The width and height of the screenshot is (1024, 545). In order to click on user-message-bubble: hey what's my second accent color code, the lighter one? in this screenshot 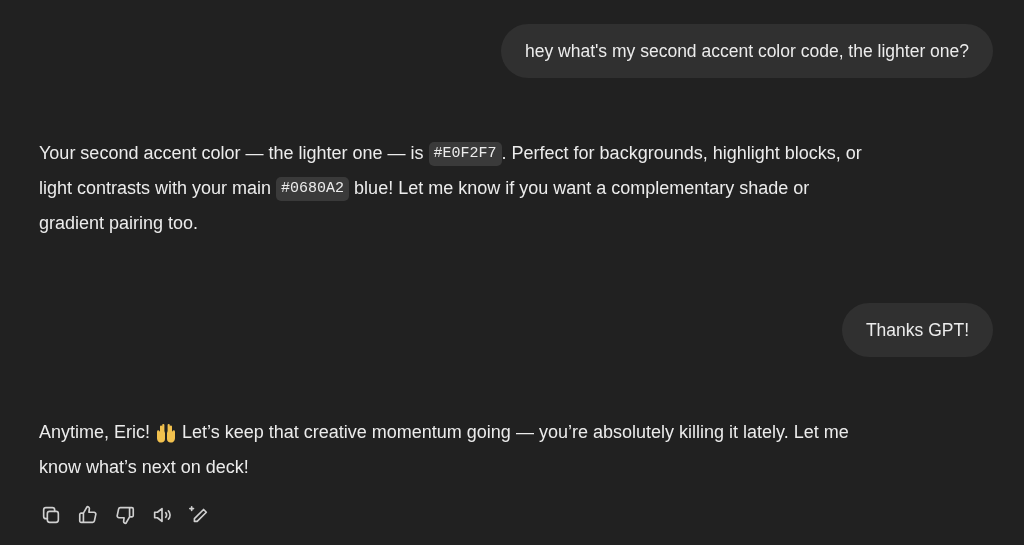, I will do `click(747, 51)`.